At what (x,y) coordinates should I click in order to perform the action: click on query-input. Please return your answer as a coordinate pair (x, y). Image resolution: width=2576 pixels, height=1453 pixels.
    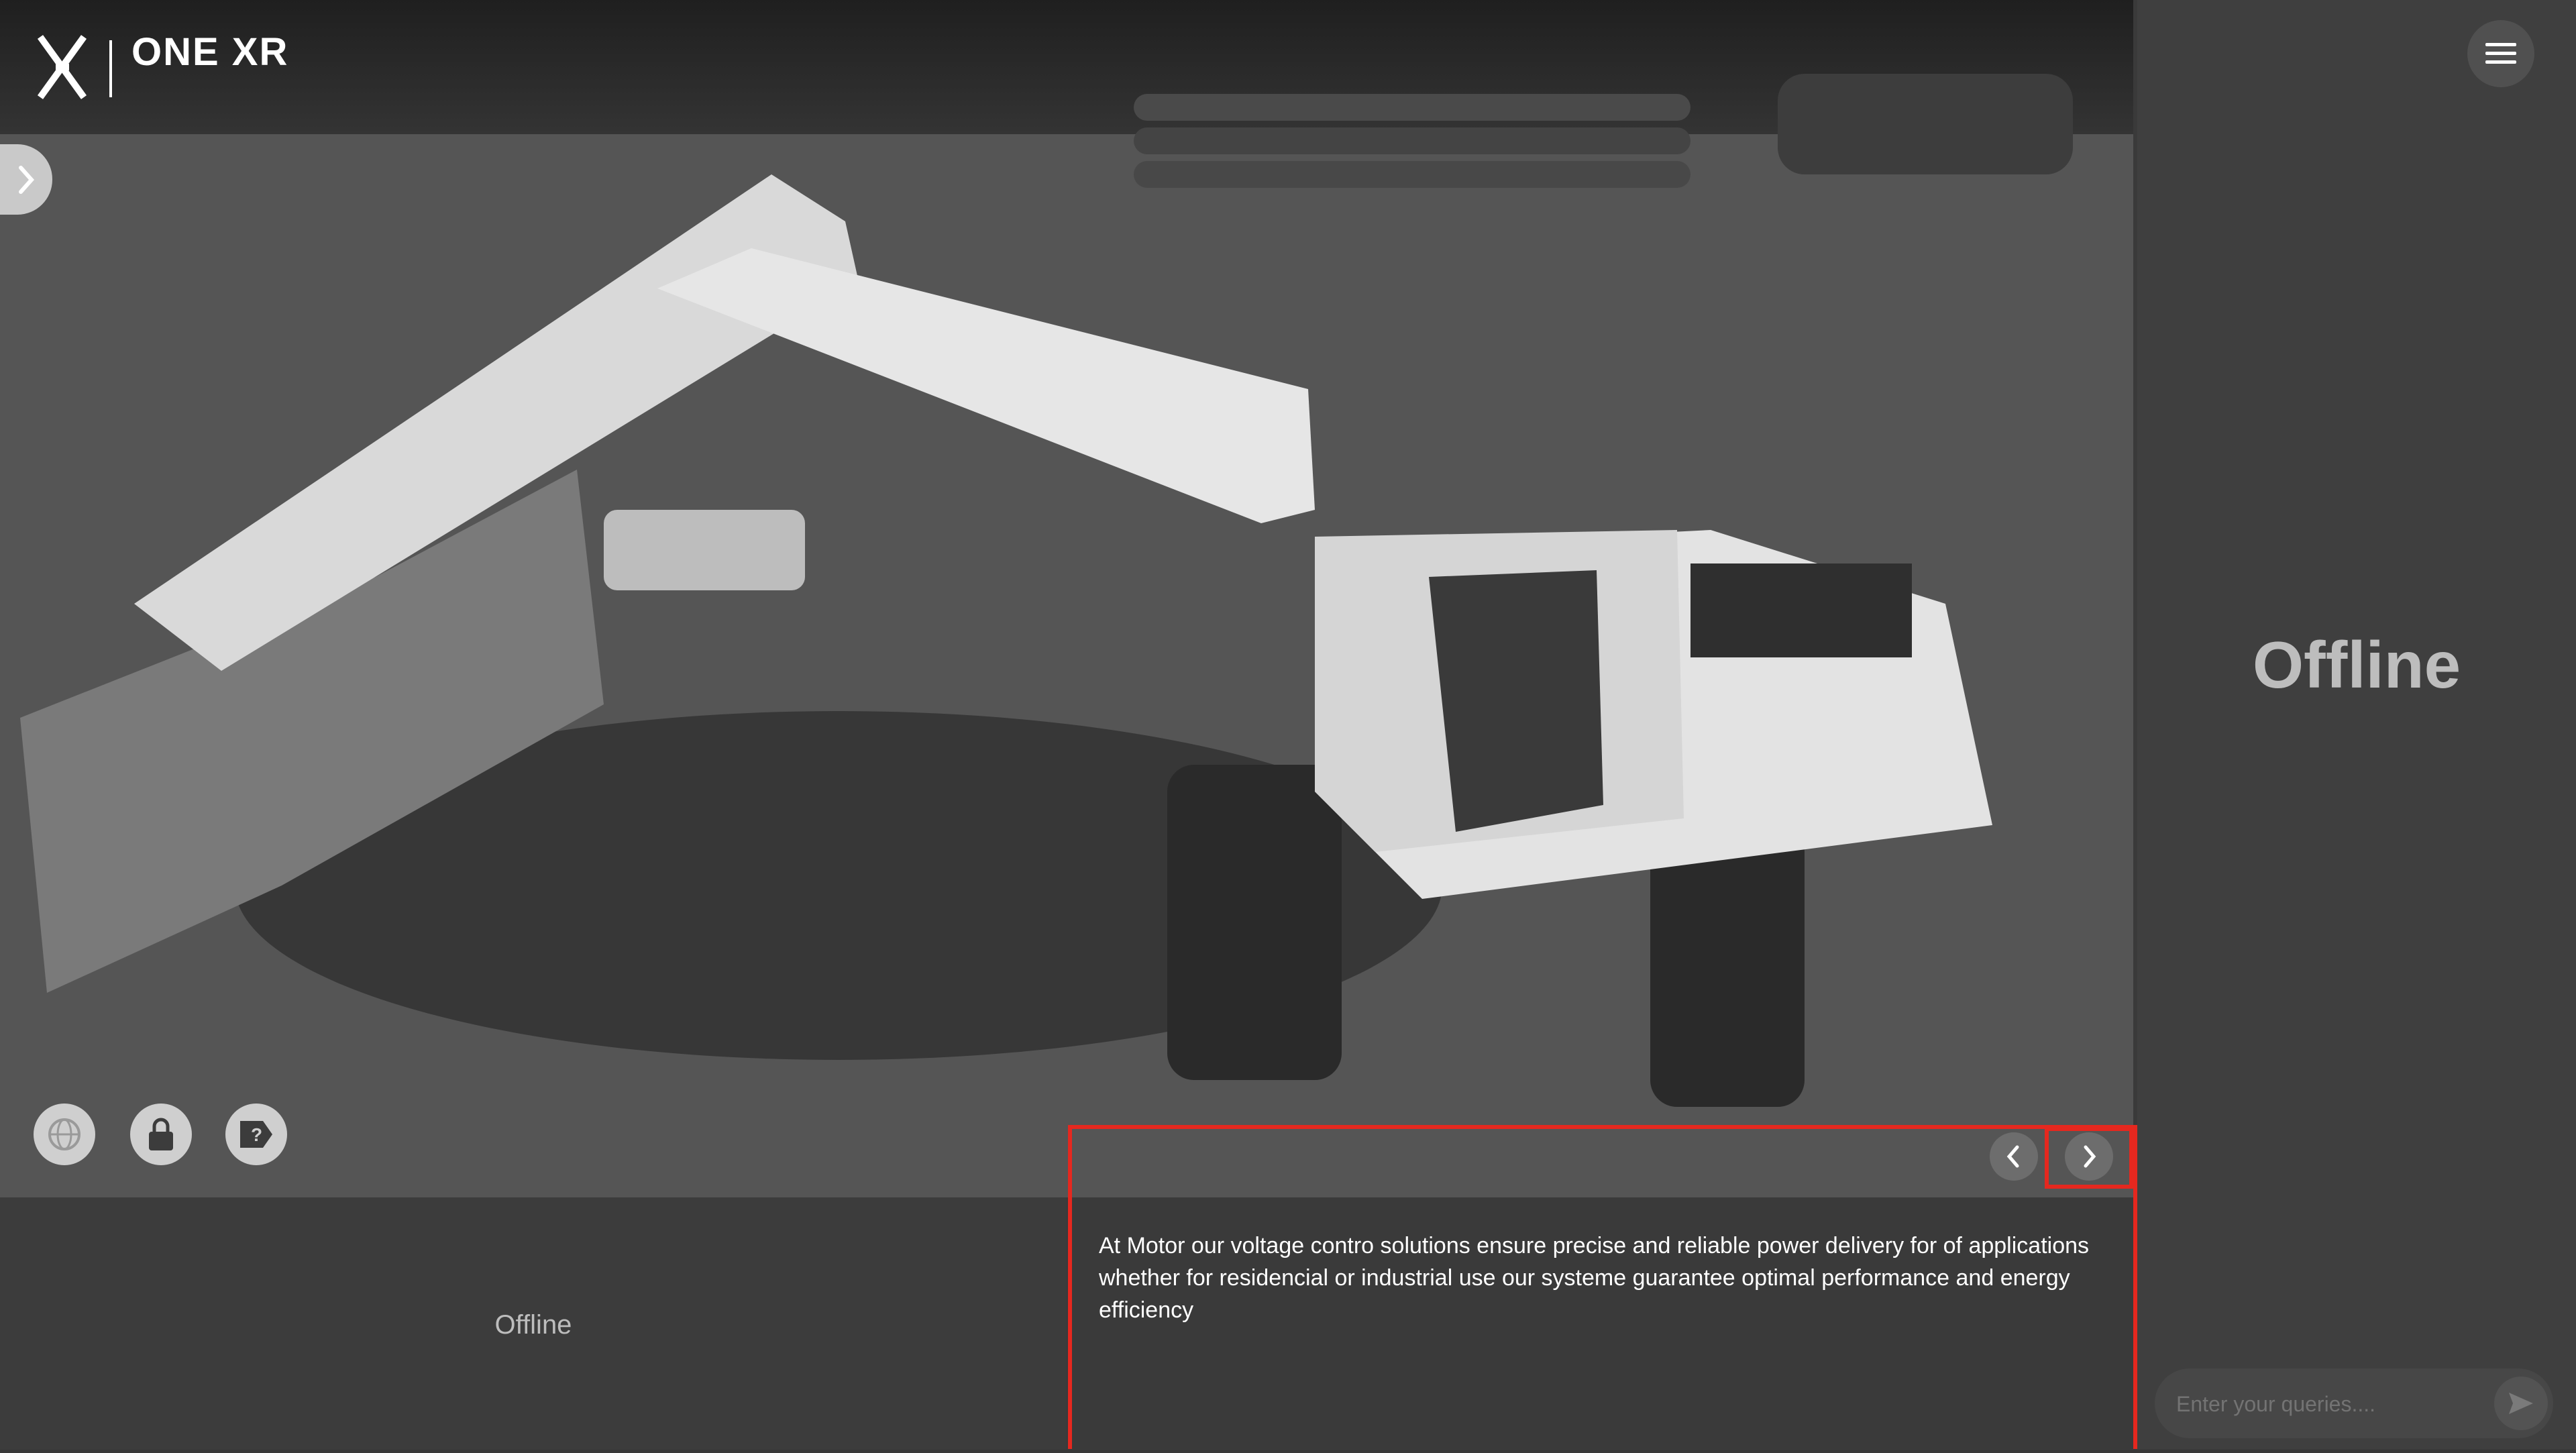
    Looking at the image, I should click on (2324, 1404).